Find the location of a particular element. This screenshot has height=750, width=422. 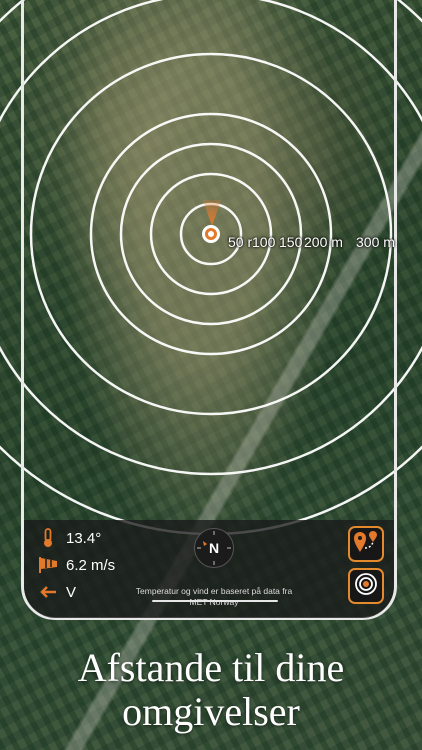

target-rings-icon is located at coordinates (366, 586).